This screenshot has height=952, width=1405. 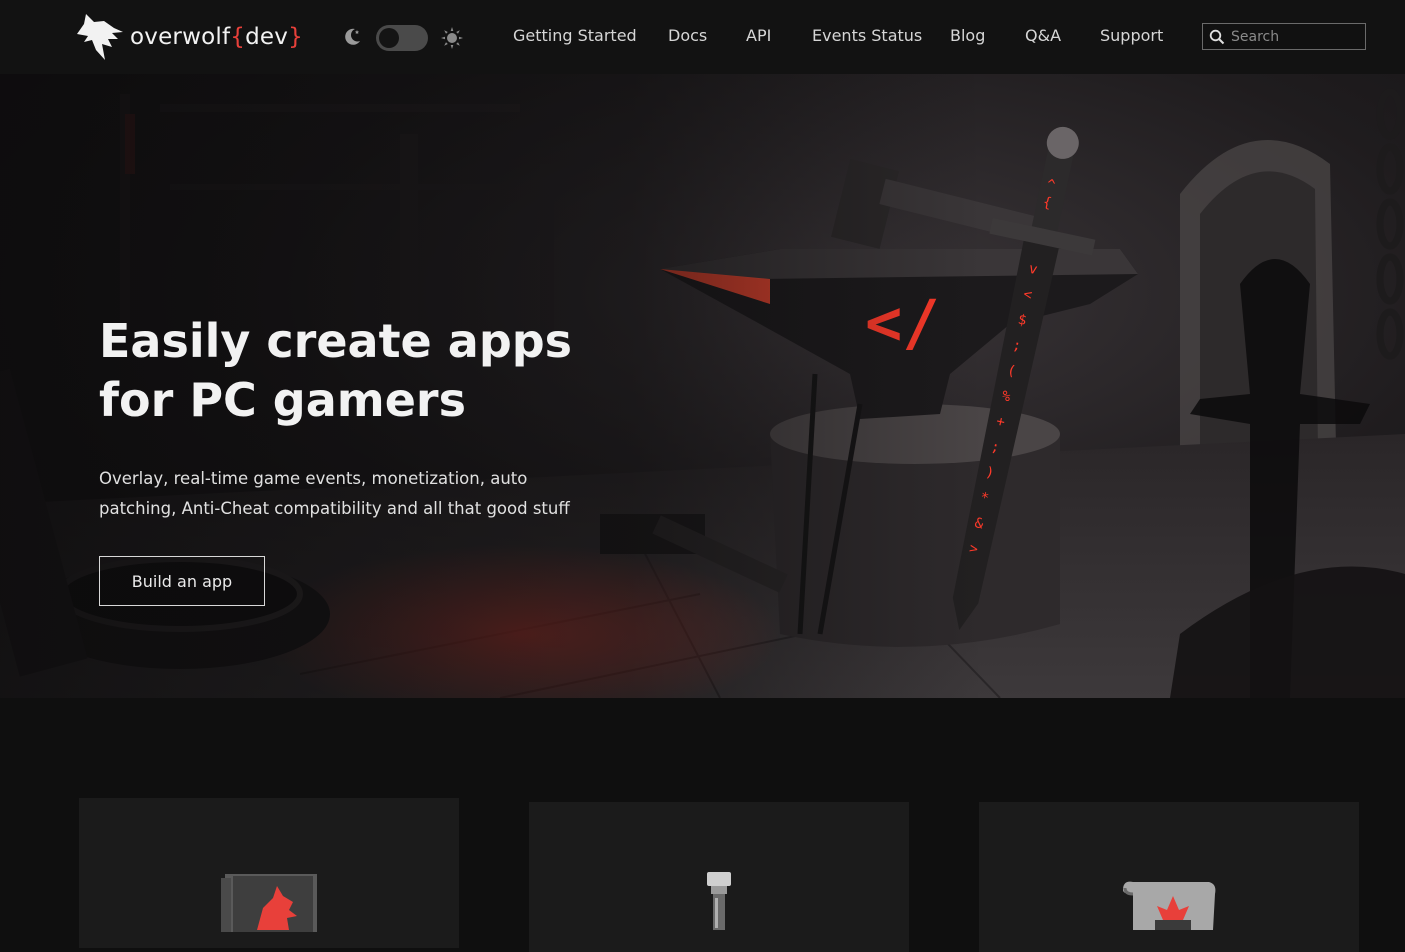 I want to click on search-input, so click(x=1294, y=36).